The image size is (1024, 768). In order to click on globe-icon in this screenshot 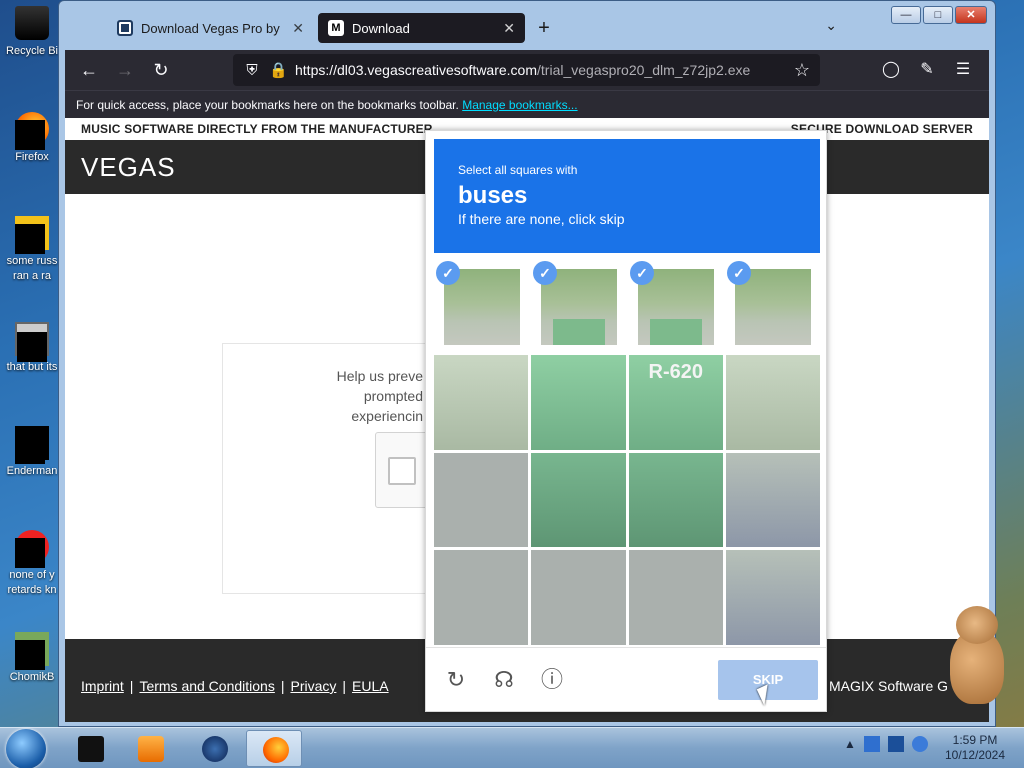, I will do `click(215, 749)`.